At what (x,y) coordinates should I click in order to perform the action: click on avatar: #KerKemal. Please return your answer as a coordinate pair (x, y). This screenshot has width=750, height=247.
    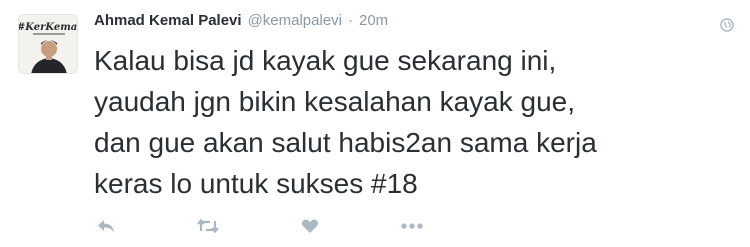
    Looking at the image, I should click on (48, 44).